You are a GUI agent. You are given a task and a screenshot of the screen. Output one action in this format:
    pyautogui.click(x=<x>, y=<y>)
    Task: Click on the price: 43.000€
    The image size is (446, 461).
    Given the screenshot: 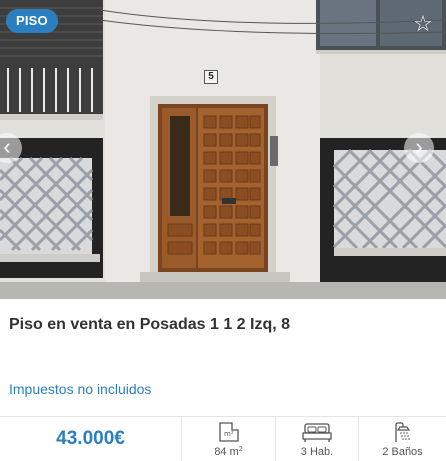 What is the action you would take?
    pyautogui.click(x=90, y=438)
    